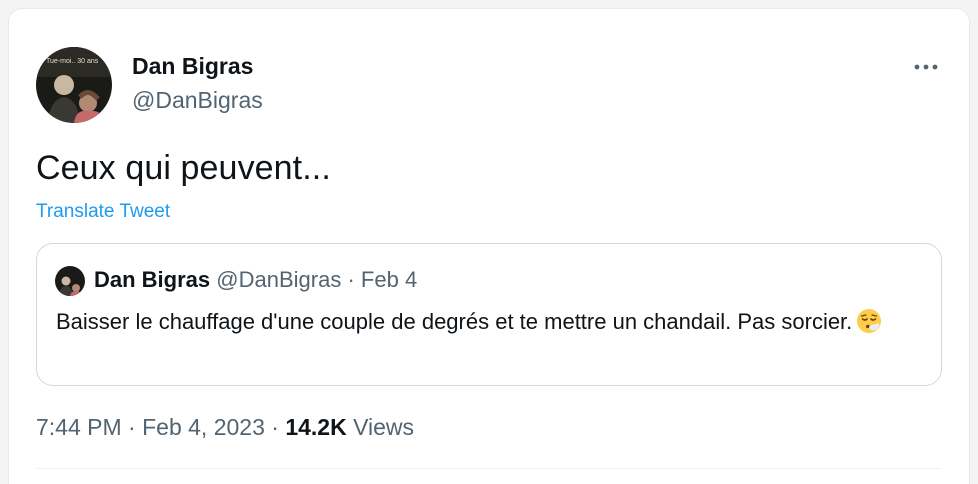  What do you see at coordinates (103, 212) in the screenshot?
I see `translate-tweet-link: Translate Tweet` at bounding box center [103, 212].